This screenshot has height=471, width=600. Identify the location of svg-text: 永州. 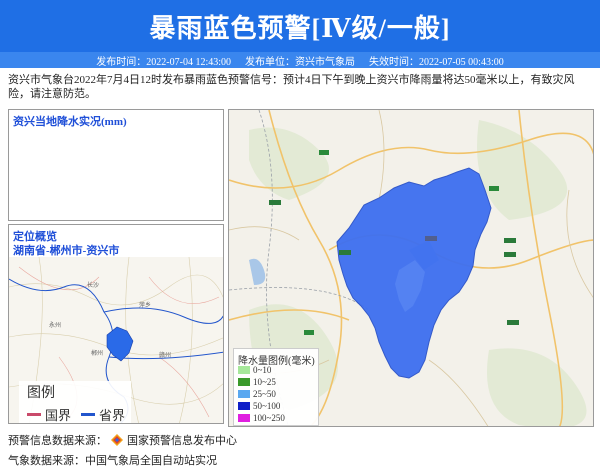
(55, 325).